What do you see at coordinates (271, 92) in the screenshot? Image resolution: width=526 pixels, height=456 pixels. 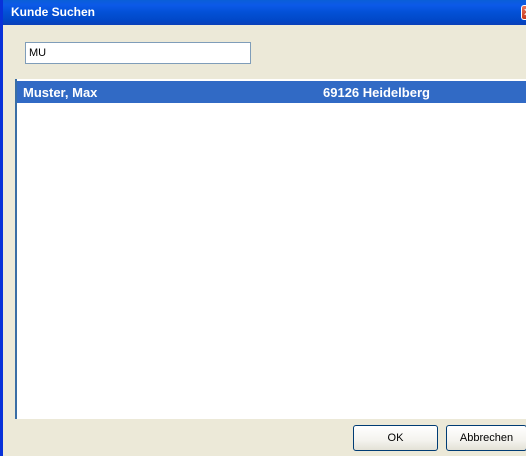 I see `list-item: Muster, Max 69126 Heidelberg` at bounding box center [271, 92].